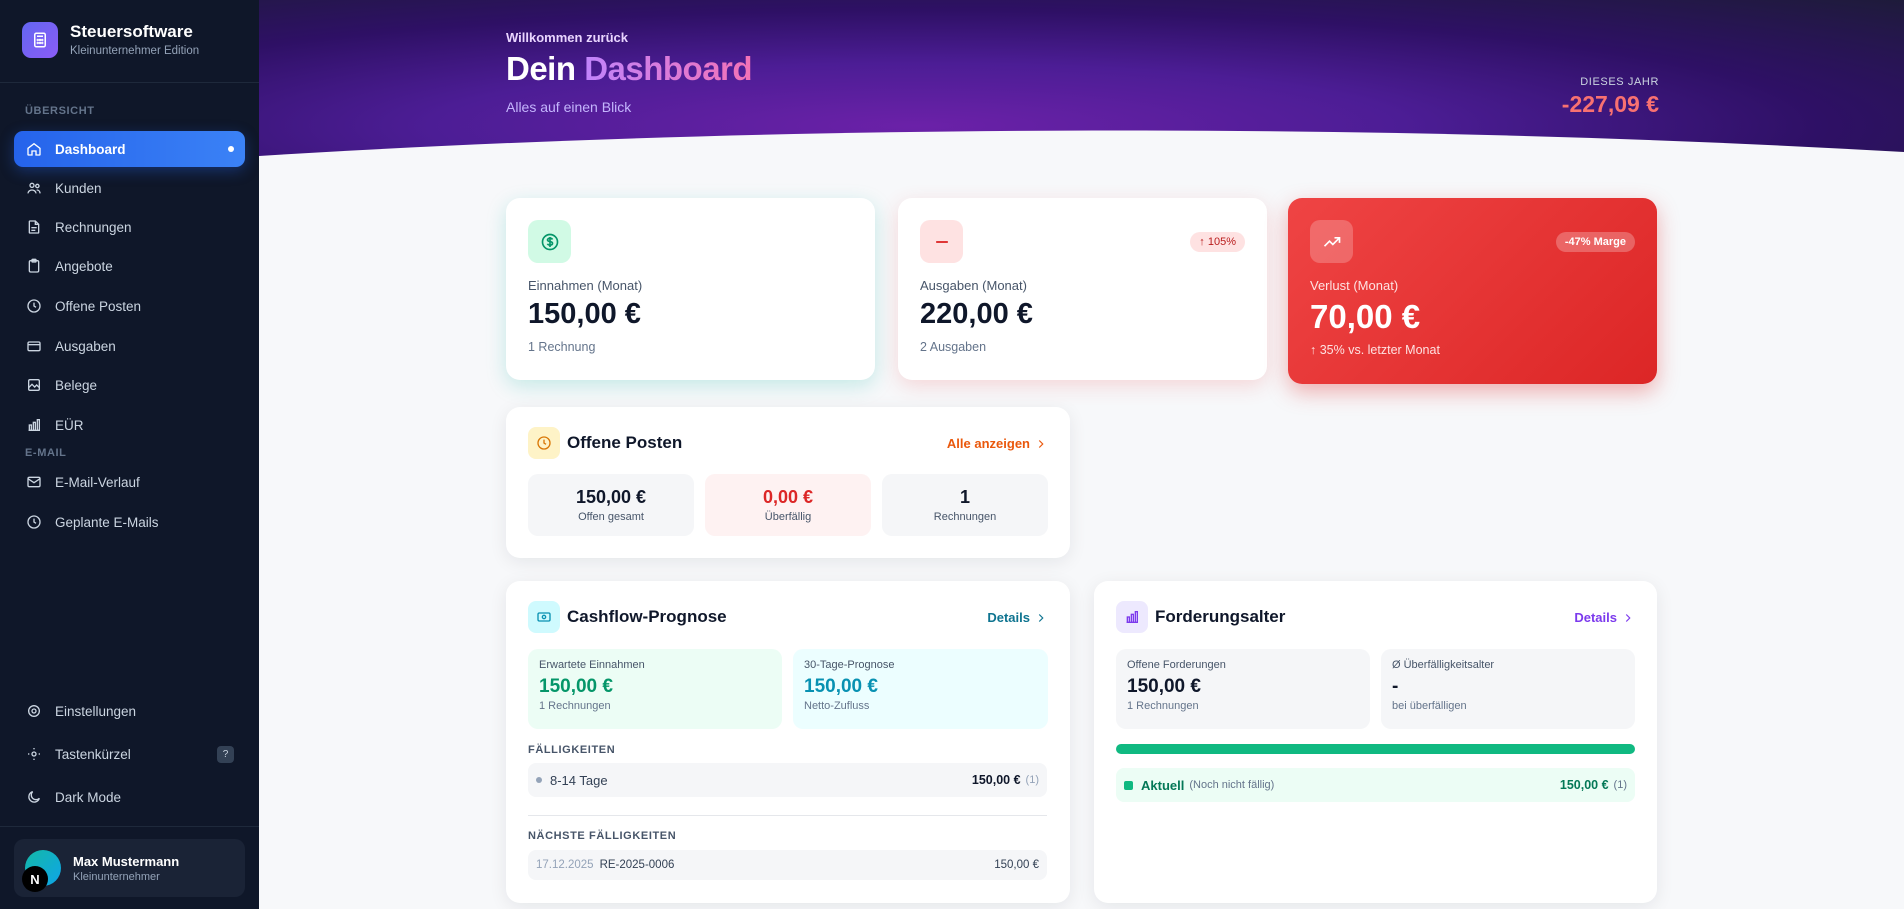 Image resolution: width=1904 pixels, height=909 pixels. What do you see at coordinates (1220, 616) in the screenshot?
I see `panel-title: Forderungsalter` at bounding box center [1220, 616].